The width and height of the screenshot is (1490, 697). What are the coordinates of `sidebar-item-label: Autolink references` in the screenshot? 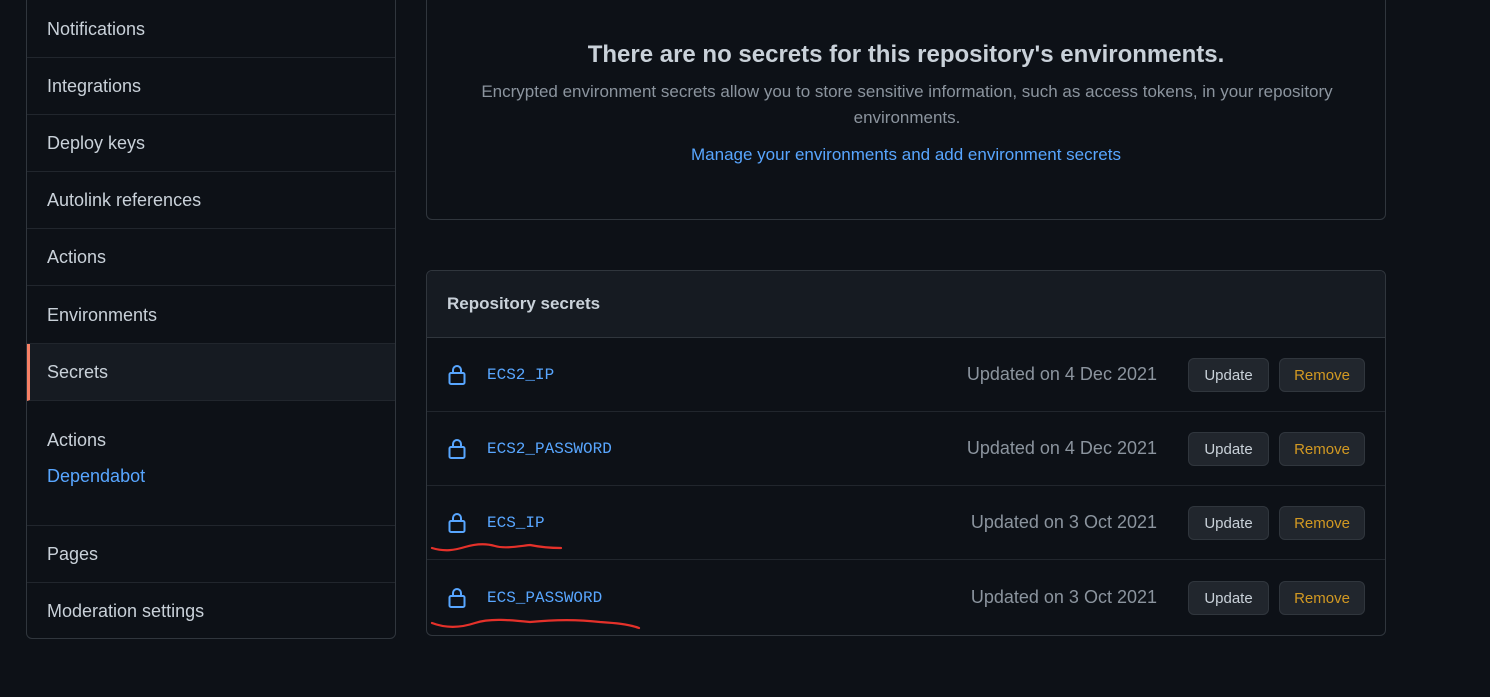 It's located at (124, 199).